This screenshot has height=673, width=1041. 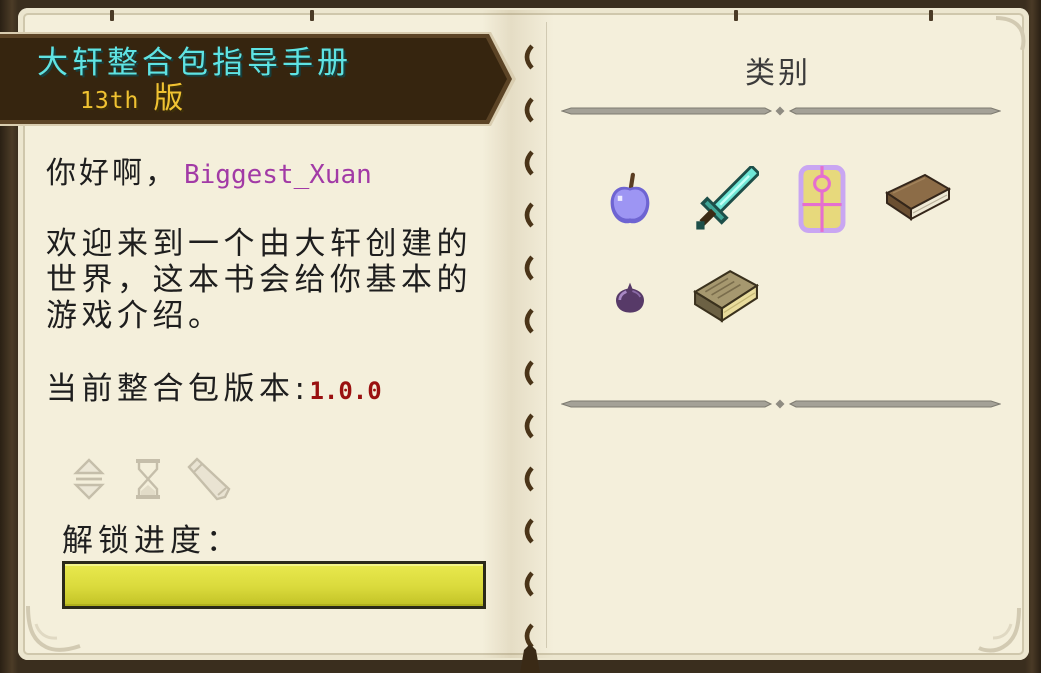 I want to click on version-label: 当前整合包版本:, so click(x=178, y=389).